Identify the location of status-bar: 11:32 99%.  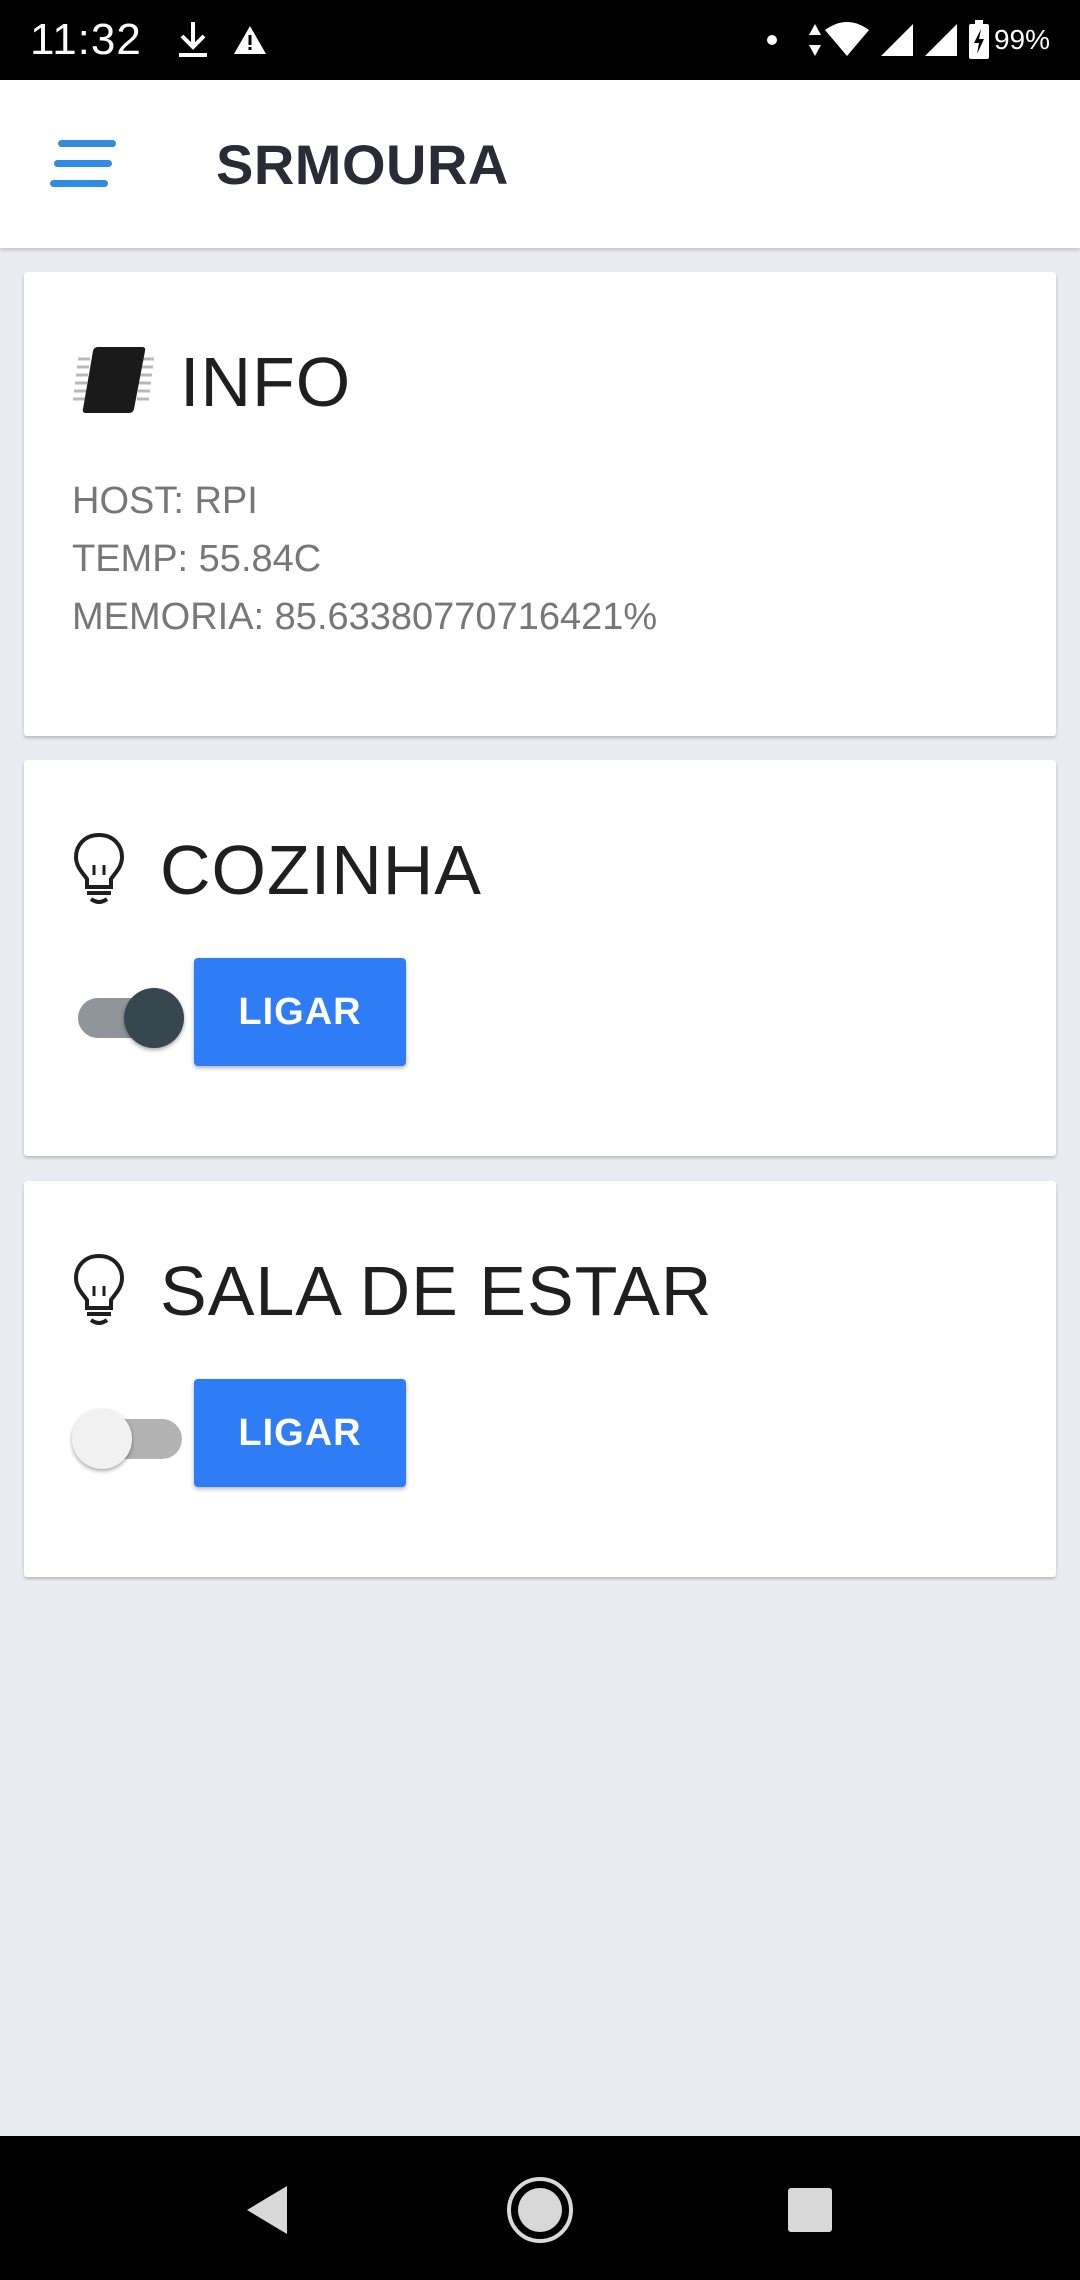
(540, 40).